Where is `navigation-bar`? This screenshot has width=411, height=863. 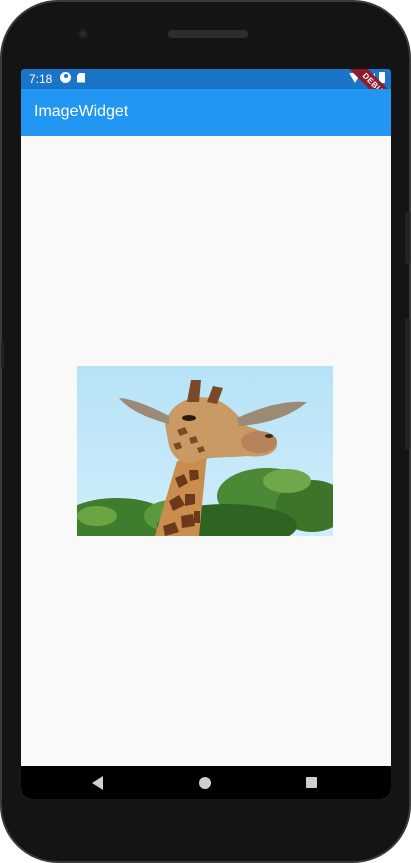 navigation-bar is located at coordinates (206, 782).